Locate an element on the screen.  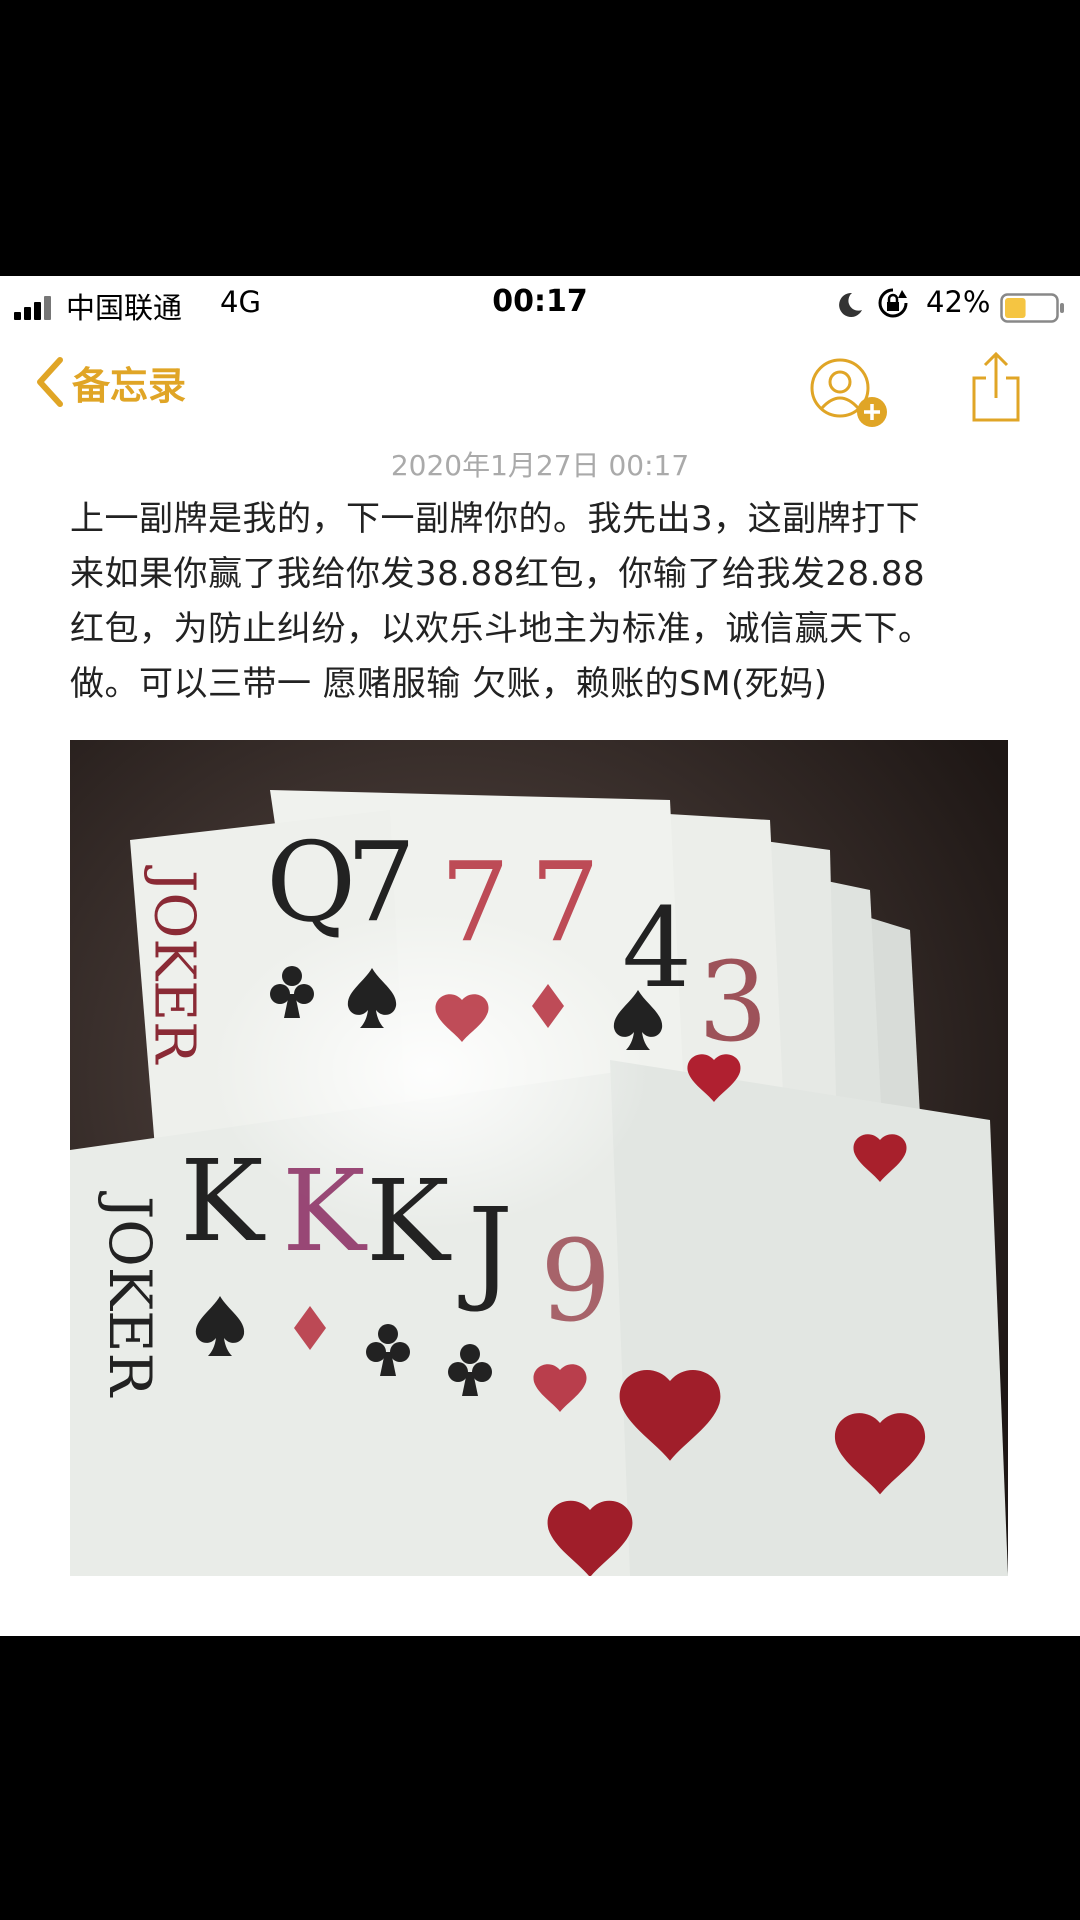
battery-percent: 42% is located at coordinates (958, 302).